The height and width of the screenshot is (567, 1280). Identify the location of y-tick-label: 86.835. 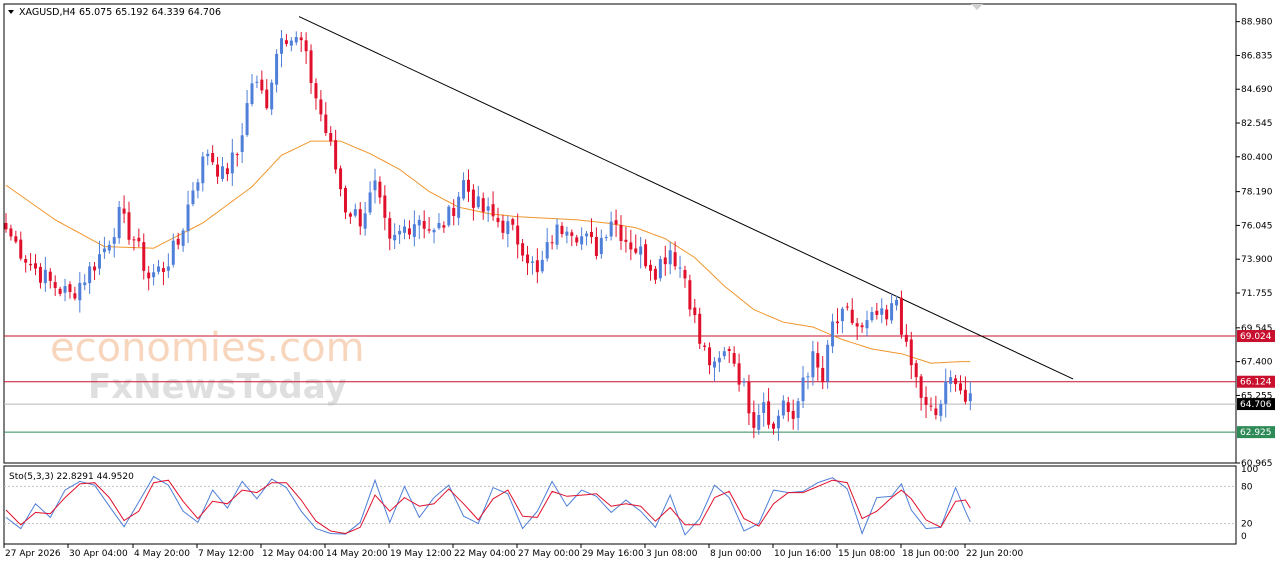
(1257, 56).